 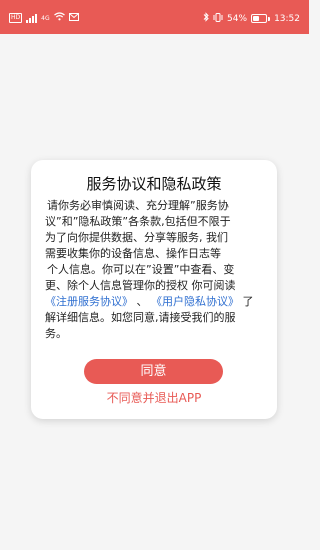 I want to click on status-bar-left: HD 4G, so click(x=44, y=18).